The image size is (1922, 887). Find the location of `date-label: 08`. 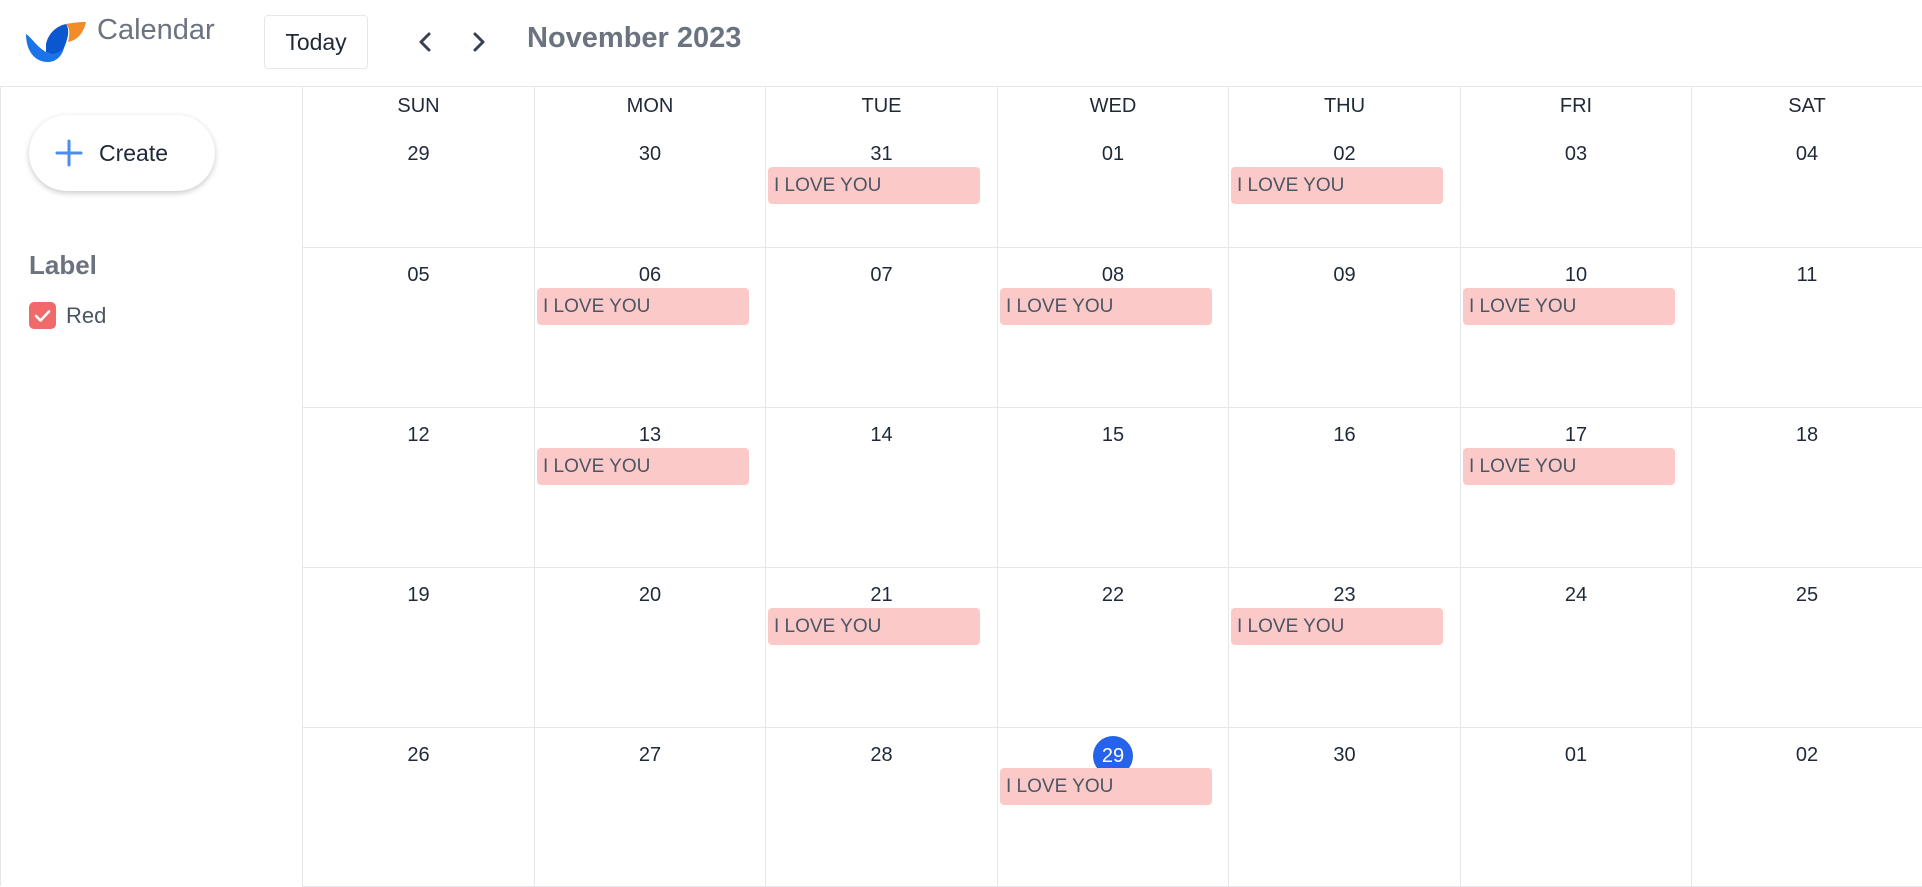

date-label: 08 is located at coordinates (1113, 275).